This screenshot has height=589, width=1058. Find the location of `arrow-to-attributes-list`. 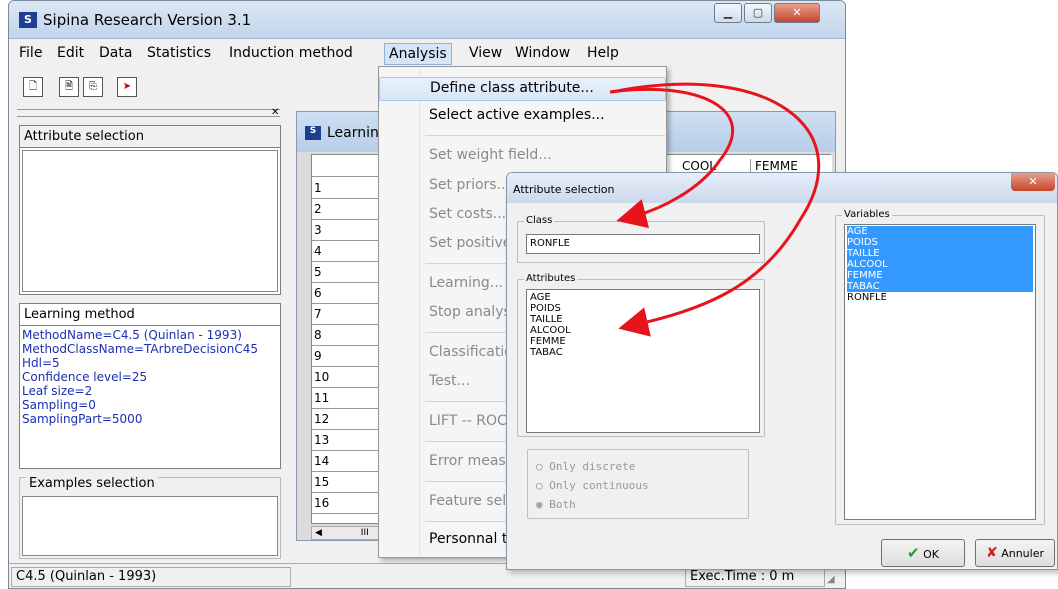

arrow-to-attributes-list is located at coordinates (716, 209).